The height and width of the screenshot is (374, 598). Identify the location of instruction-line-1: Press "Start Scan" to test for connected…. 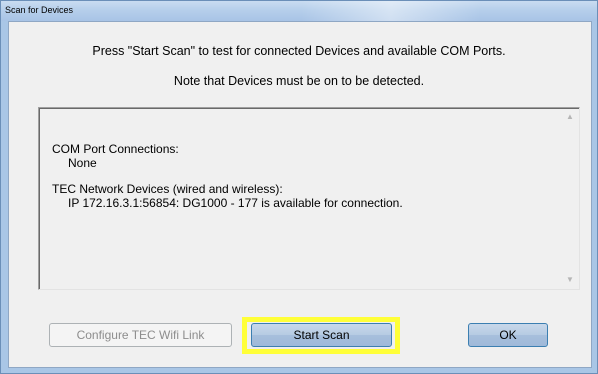
(299, 51).